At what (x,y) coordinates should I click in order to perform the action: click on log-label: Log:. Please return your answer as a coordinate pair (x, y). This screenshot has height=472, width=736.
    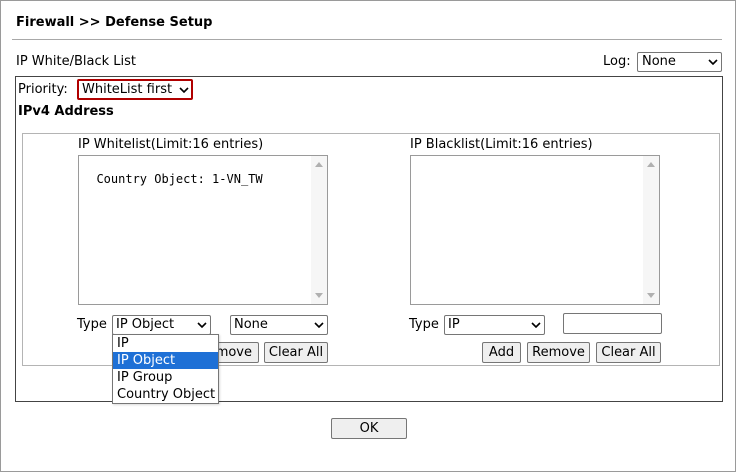
    Looking at the image, I should click on (617, 61).